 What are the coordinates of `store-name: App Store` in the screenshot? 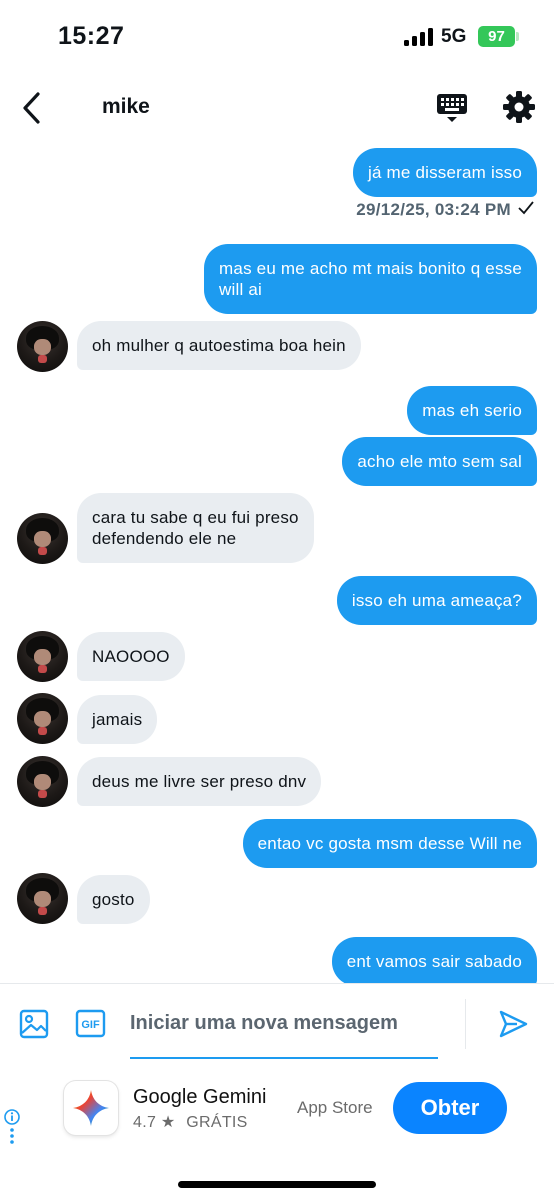 It's located at (335, 1107).